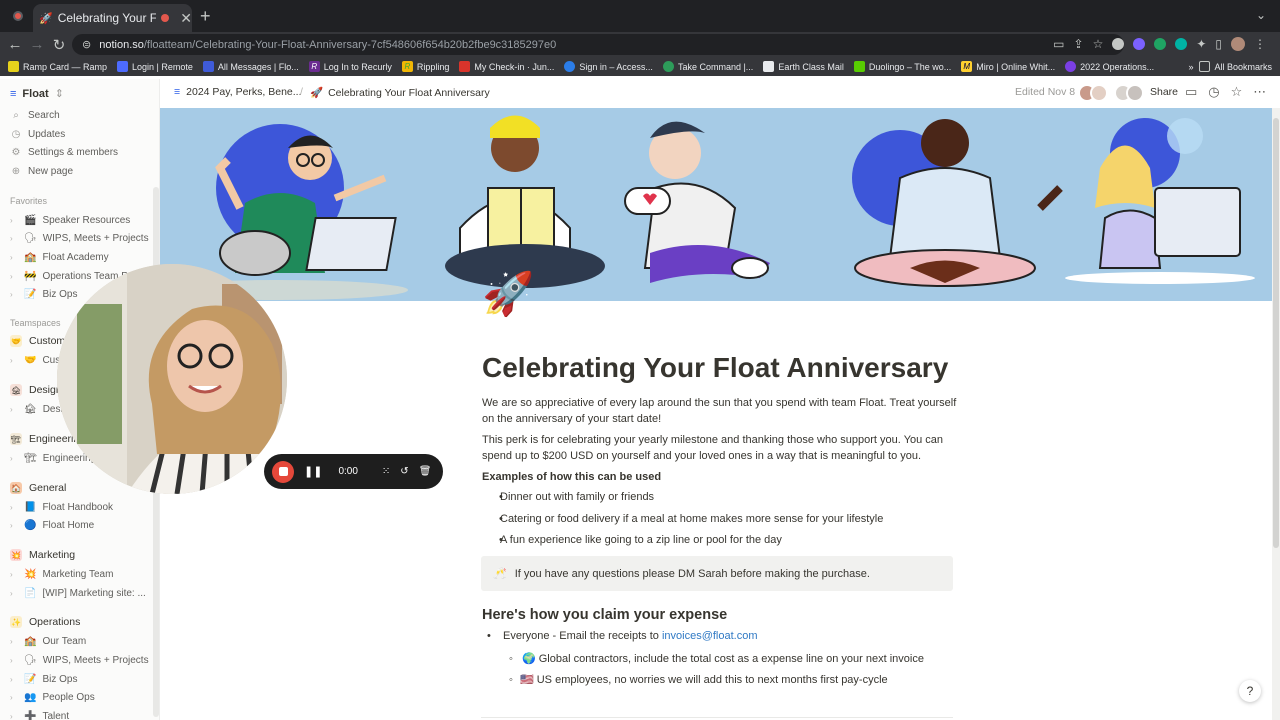 This screenshot has height=720, width=1280. What do you see at coordinates (42, 555) in the screenshot?
I see `teamspace-marketing: 💥 Marketing` at bounding box center [42, 555].